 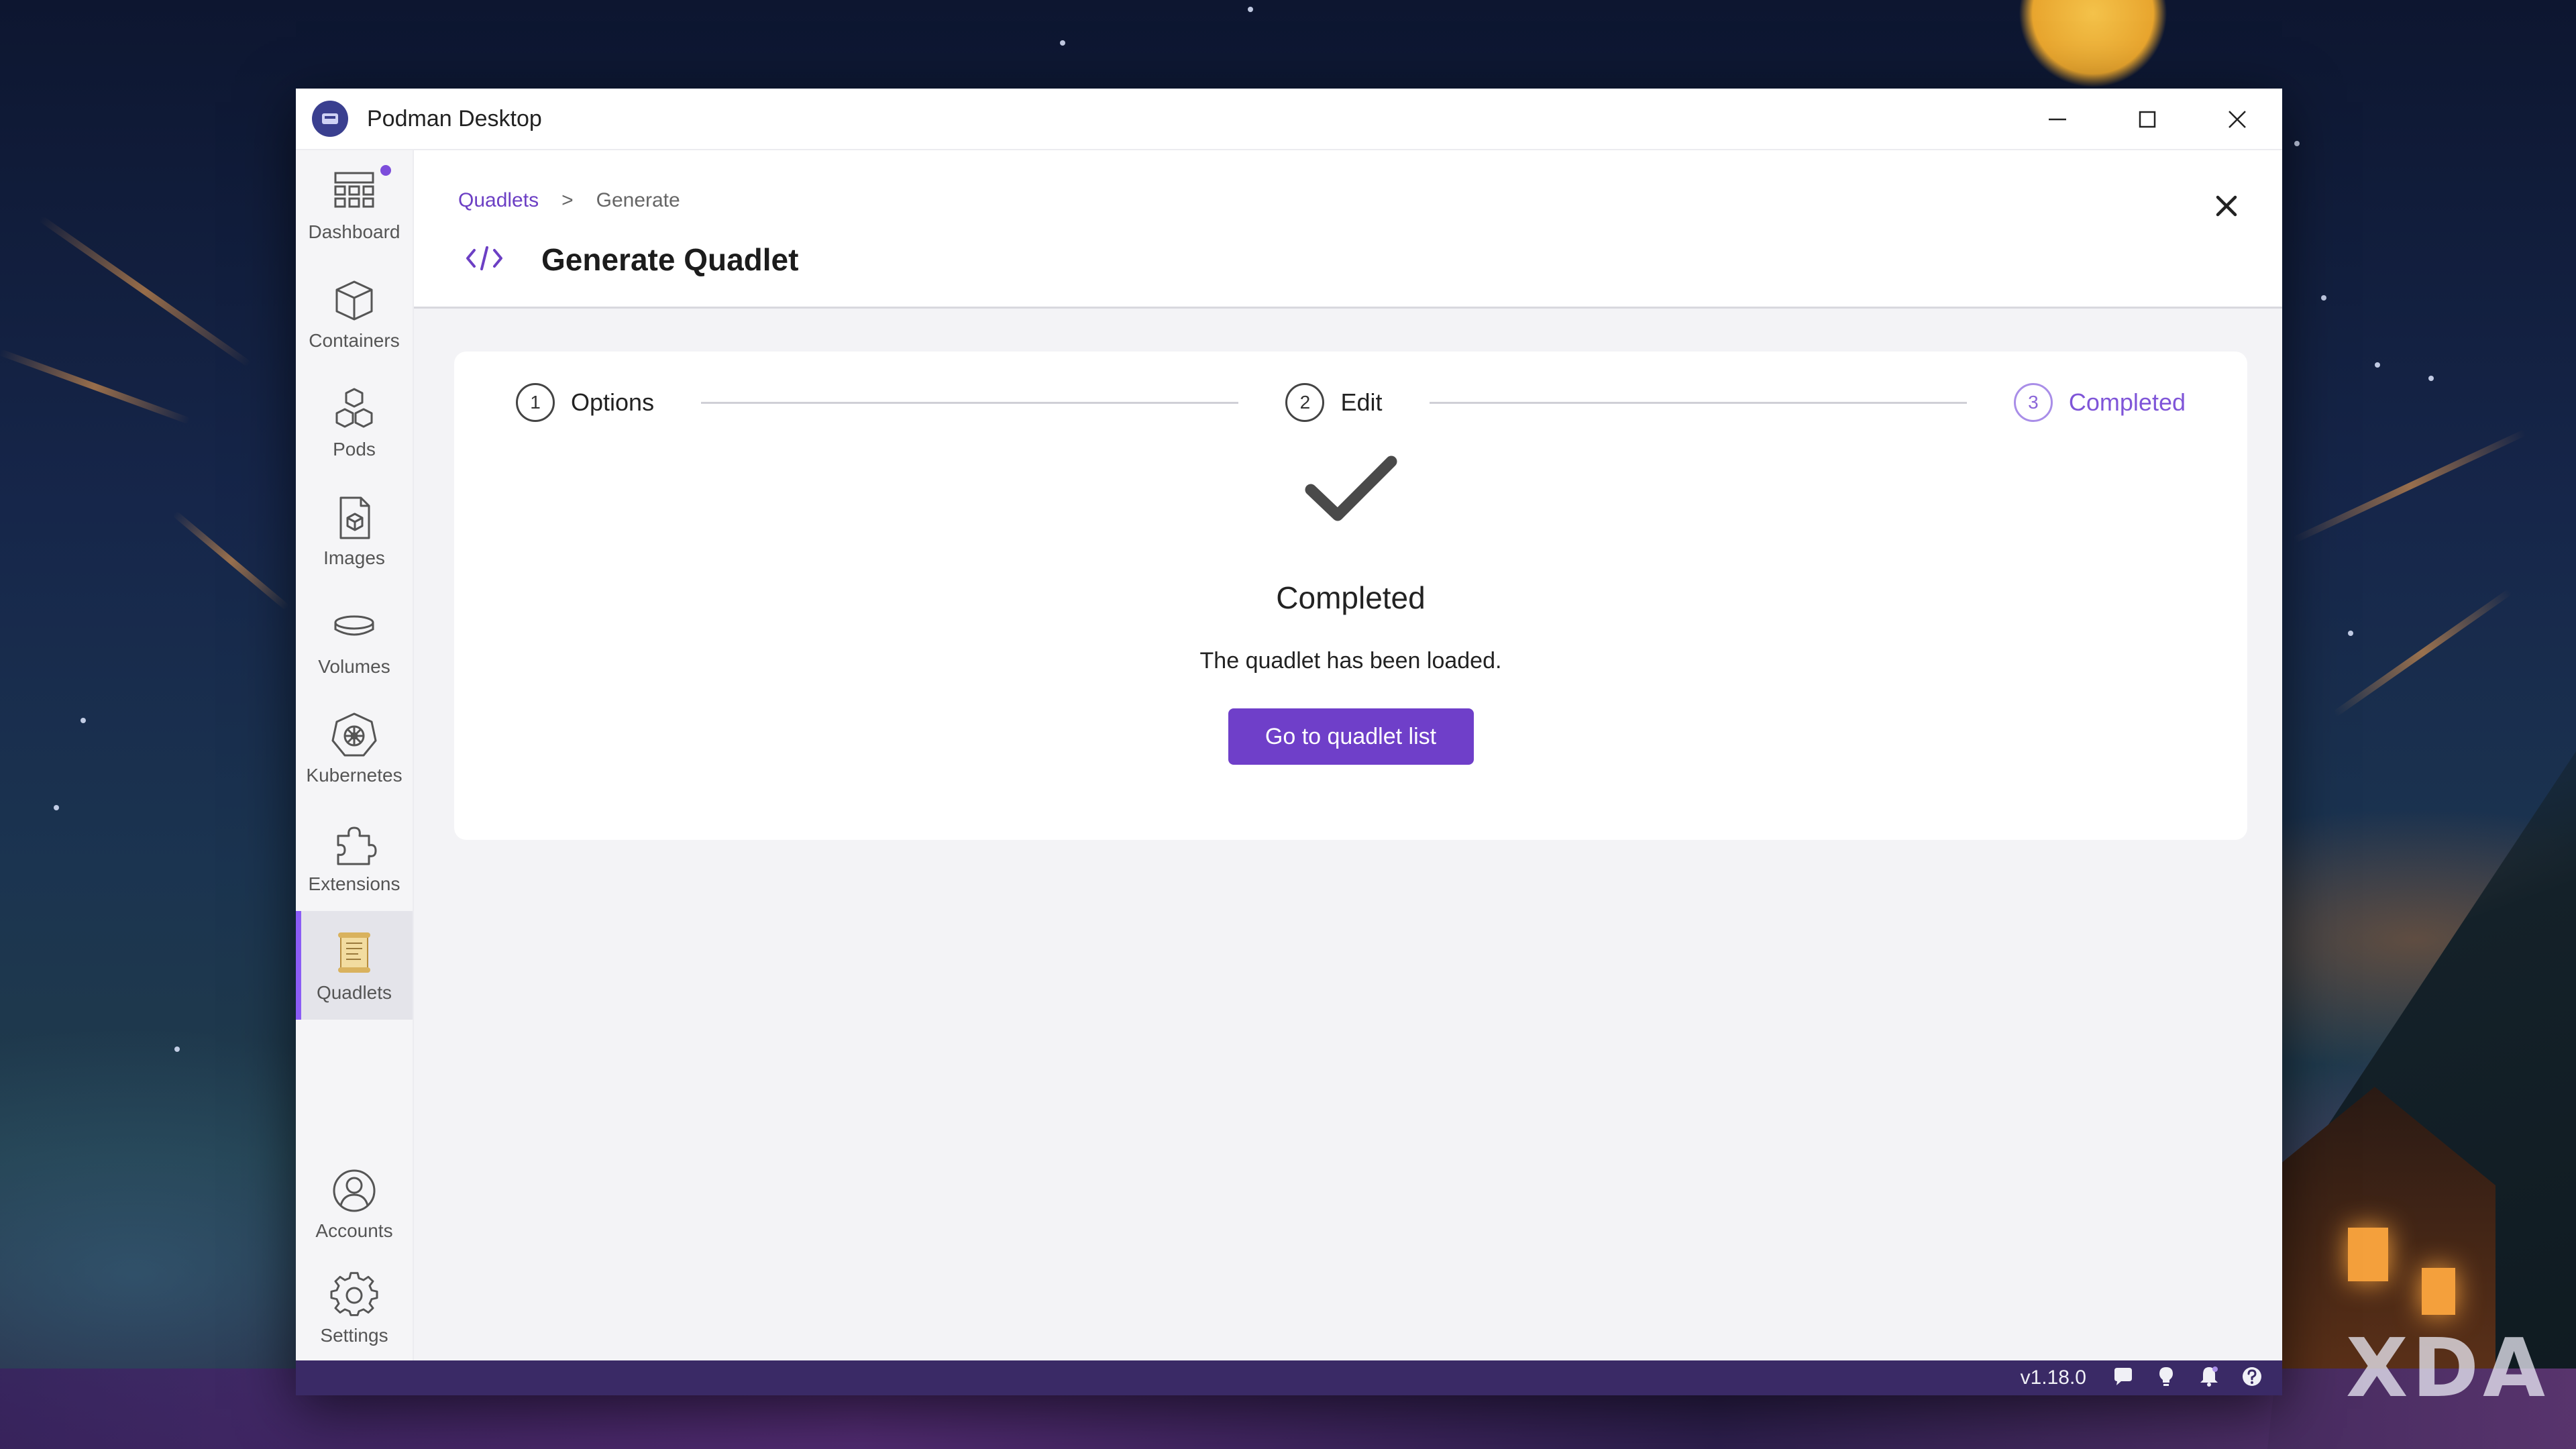 I want to click on image-file-icon, so click(x=354, y=517).